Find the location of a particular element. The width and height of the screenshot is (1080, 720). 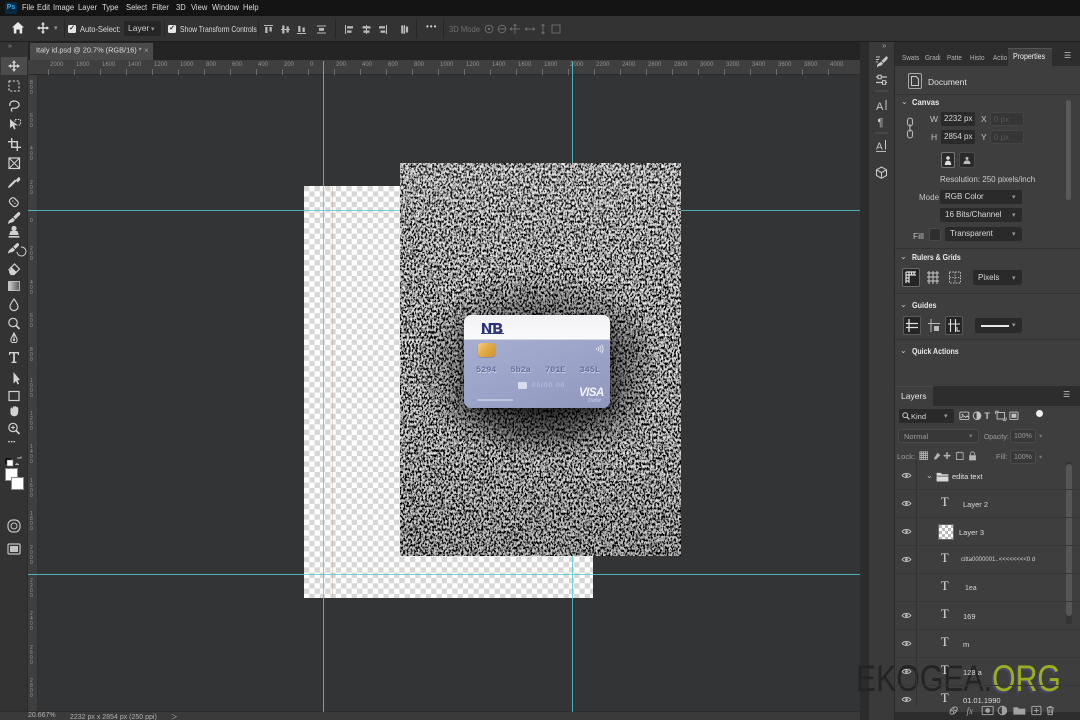

svg-text: T is located at coordinates (987, 416).